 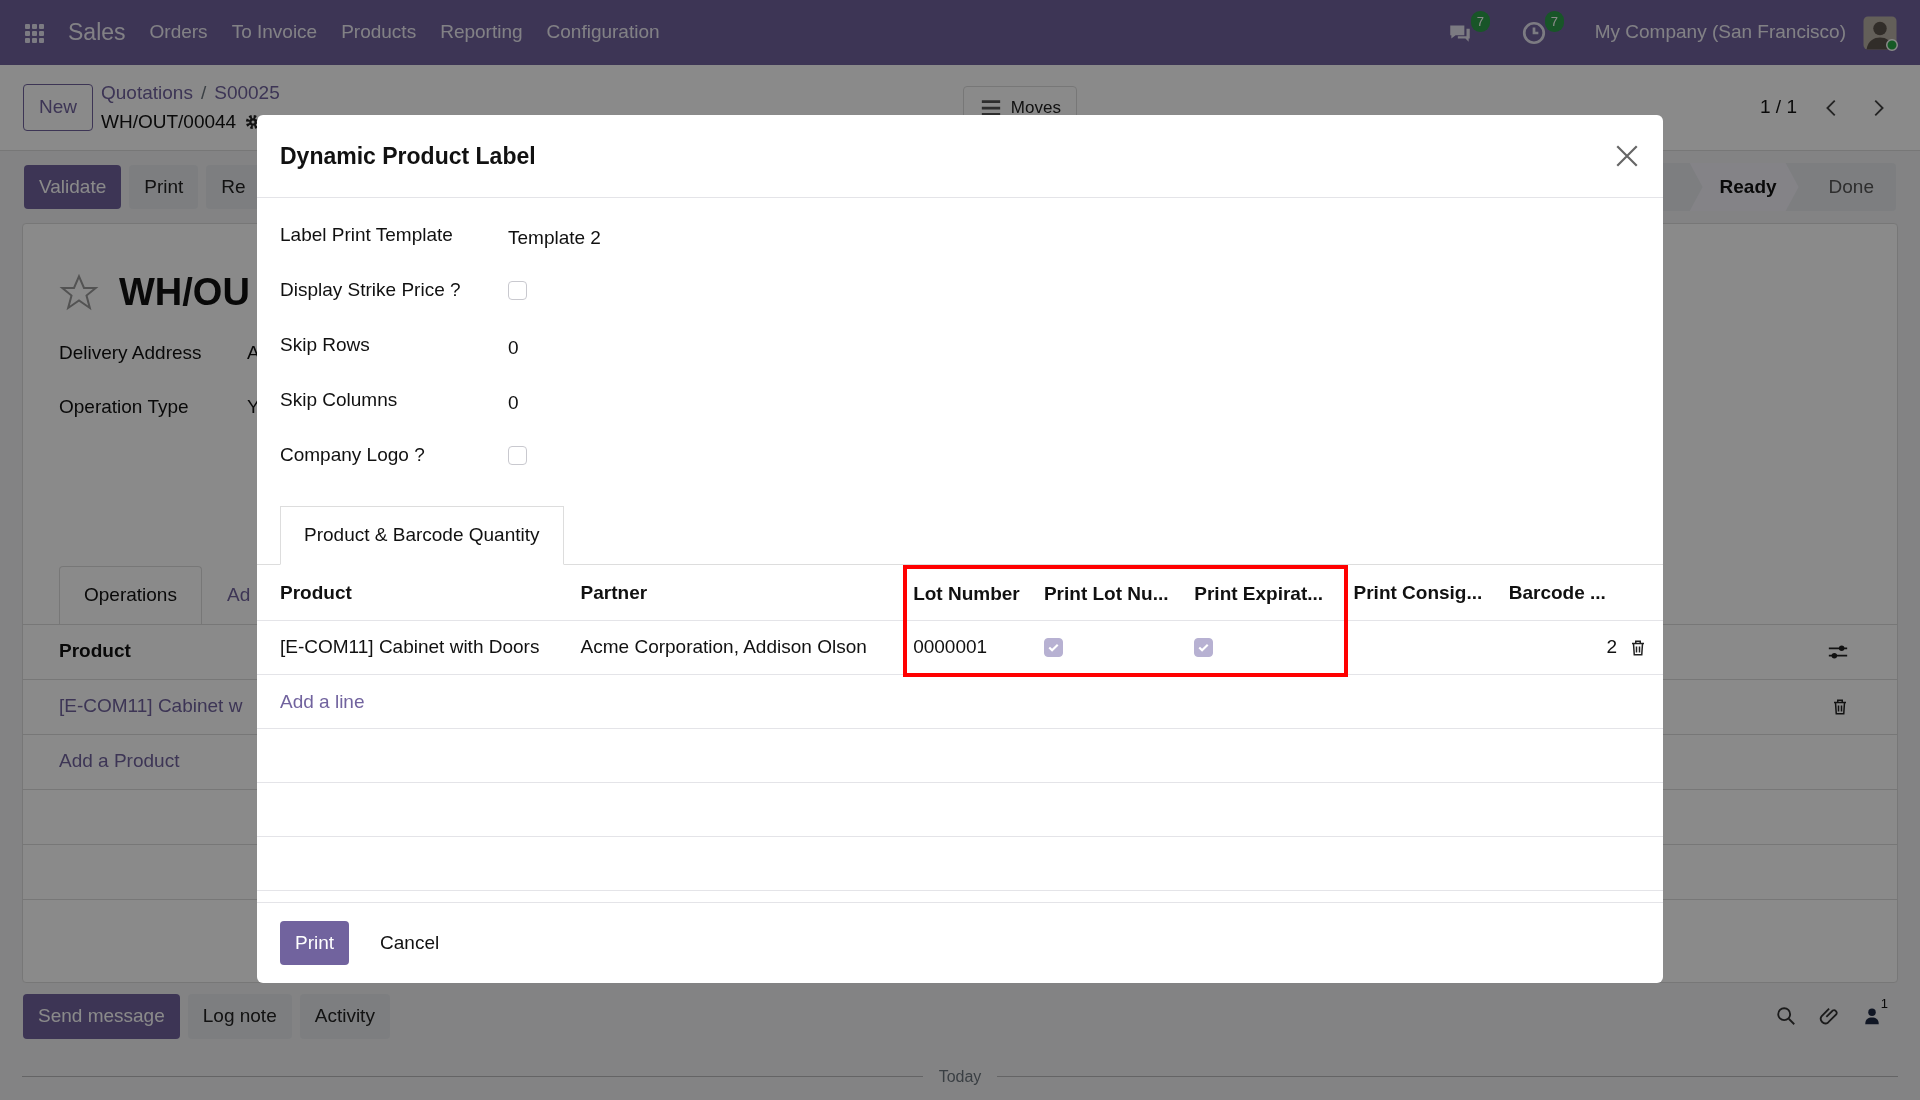 What do you see at coordinates (1533, 32) in the screenshot?
I see `clock-icon` at bounding box center [1533, 32].